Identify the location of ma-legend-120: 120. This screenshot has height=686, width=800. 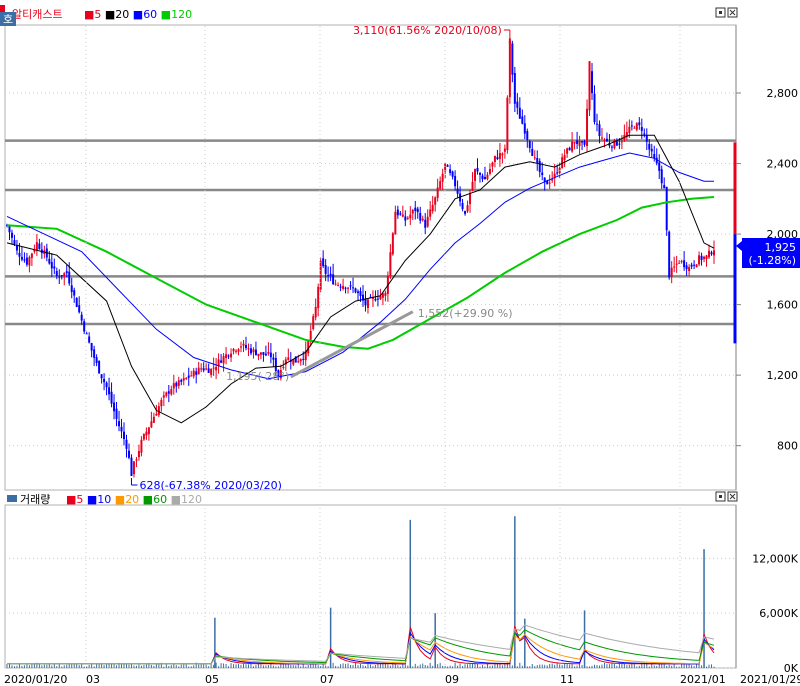
(181, 14).